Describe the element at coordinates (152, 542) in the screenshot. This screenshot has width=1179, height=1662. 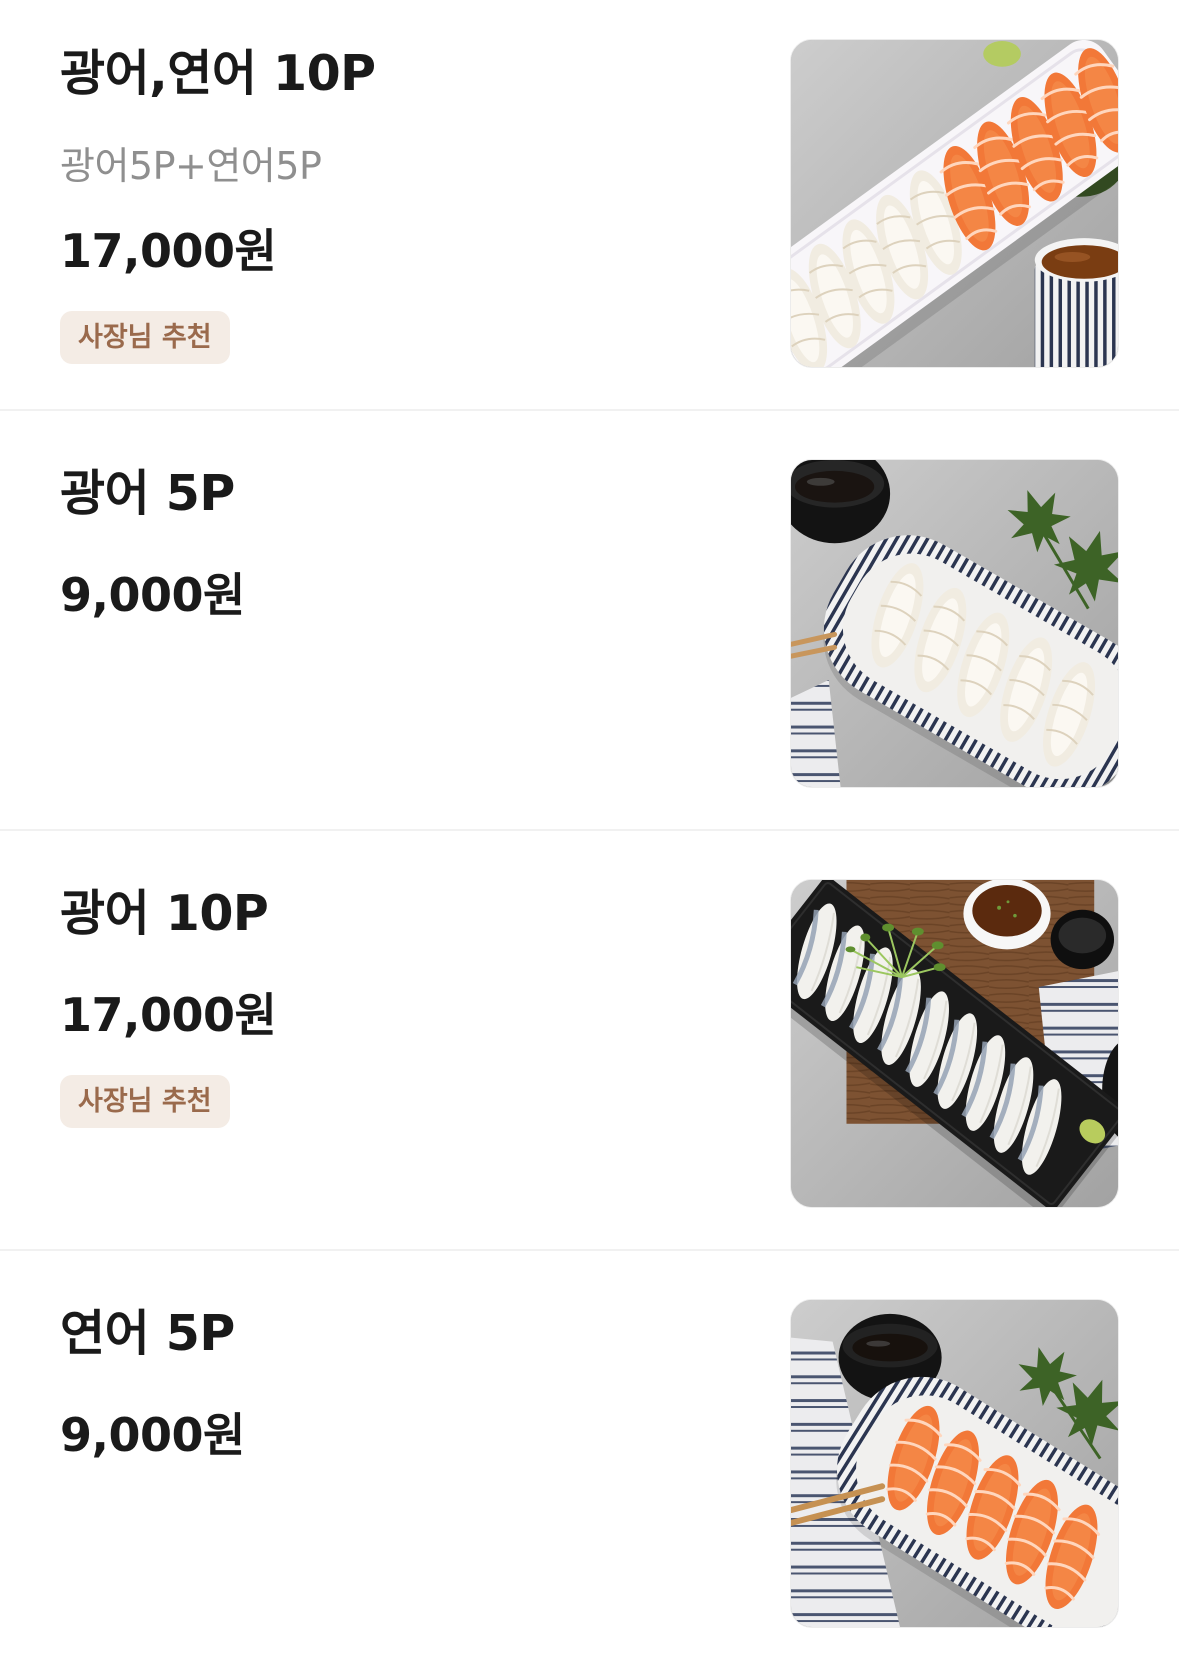
I see `menu-item-text: 광어 5P 9,000원` at that location.